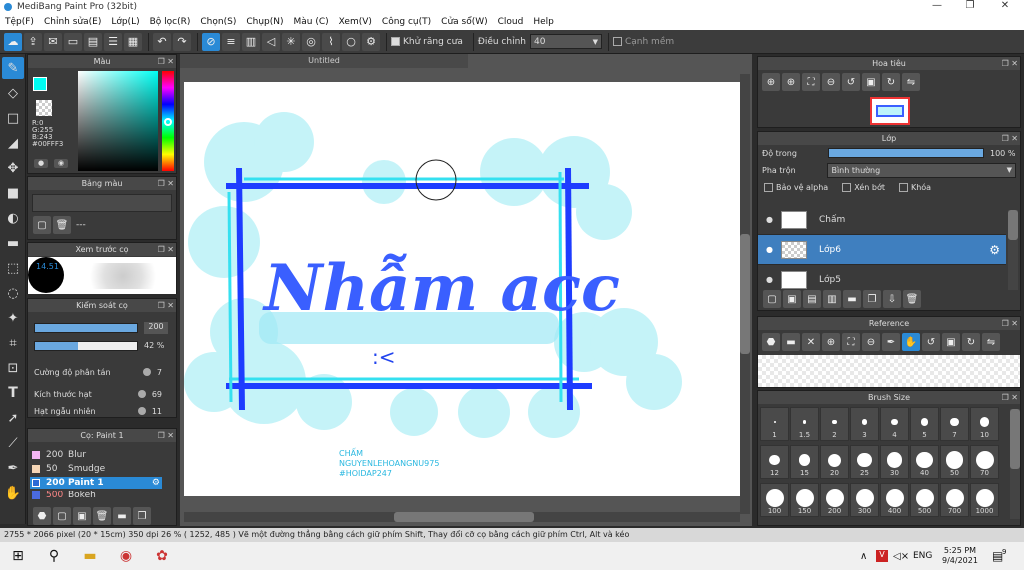  Describe the element at coordinates (218, 22) in the screenshot. I see `menu-select: Chọn(S)` at that location.